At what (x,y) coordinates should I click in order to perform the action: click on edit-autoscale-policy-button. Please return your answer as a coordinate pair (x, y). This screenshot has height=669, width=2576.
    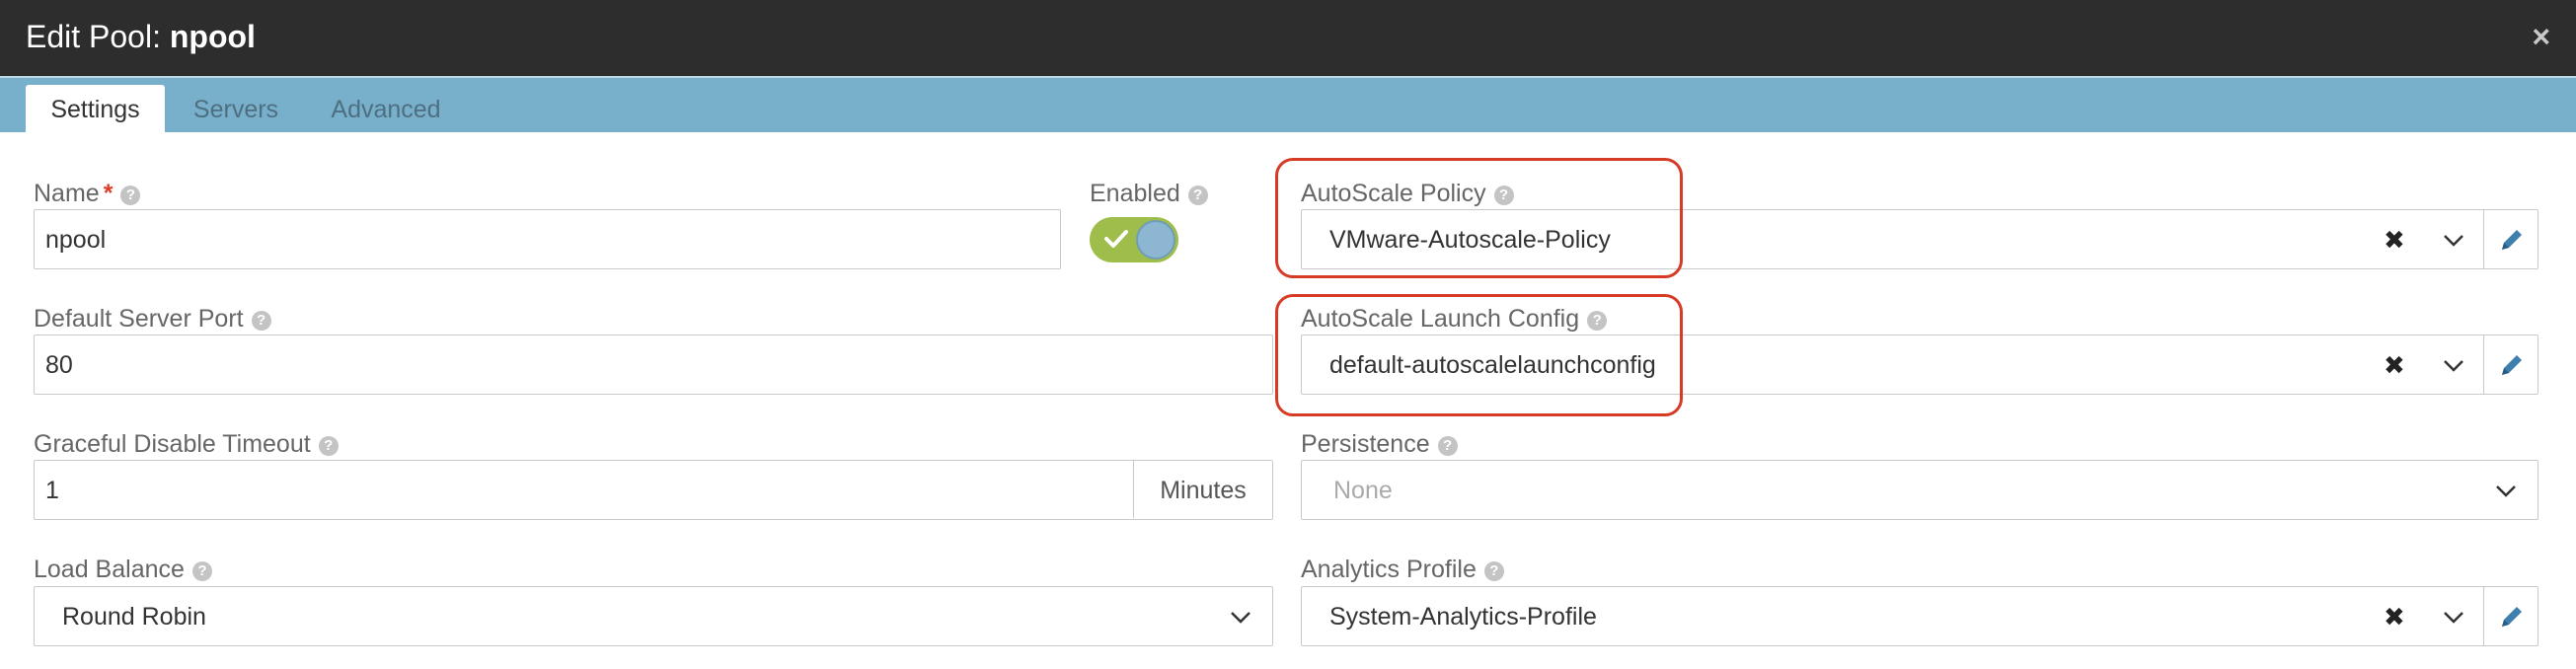
    Looking at the image, I should click on (2510, 239).